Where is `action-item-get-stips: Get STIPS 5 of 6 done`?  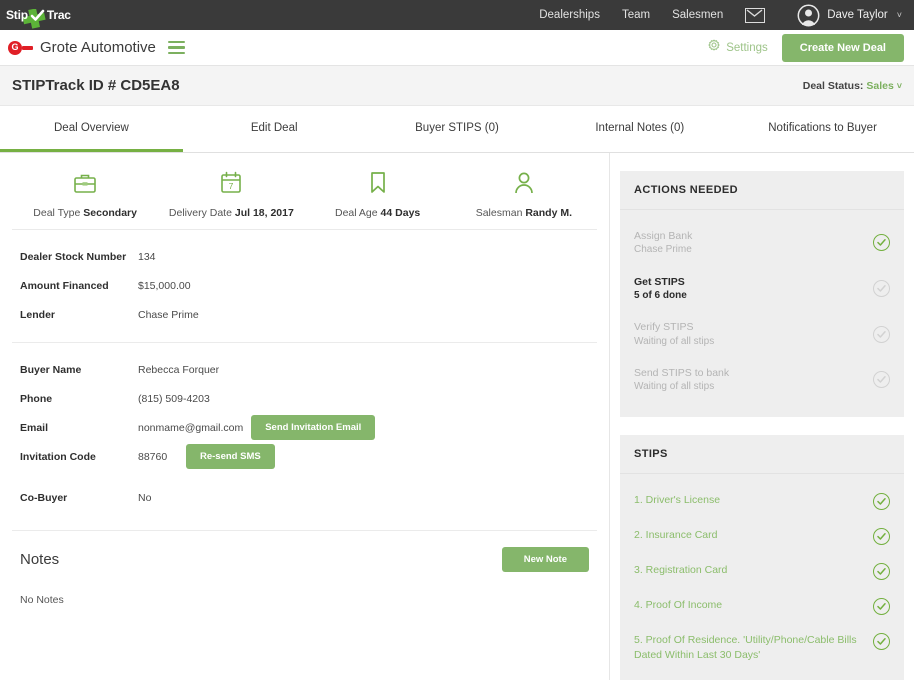
action-item-get-stips: Get STIPS 5 of 6 done is located at coordinates (762, 289).